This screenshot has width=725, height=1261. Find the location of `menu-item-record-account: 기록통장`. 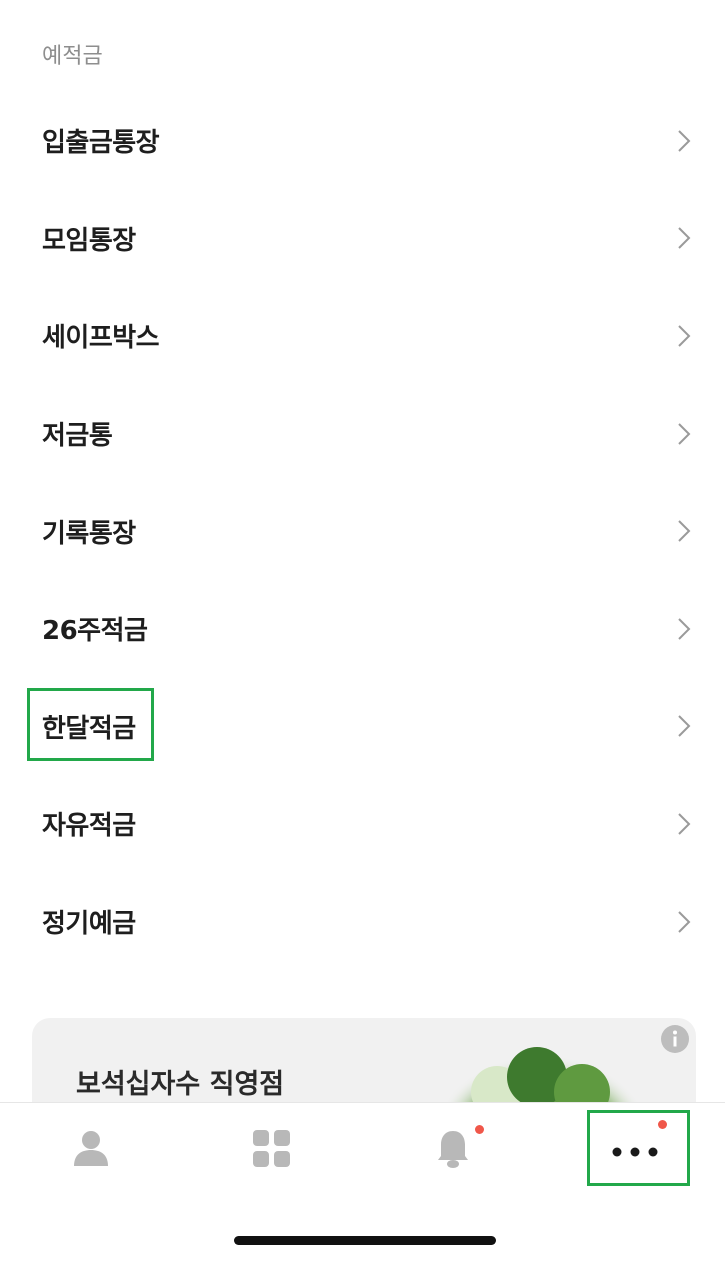

menu-item-record-account: 기록통장 is located at coordinates (362, 531).